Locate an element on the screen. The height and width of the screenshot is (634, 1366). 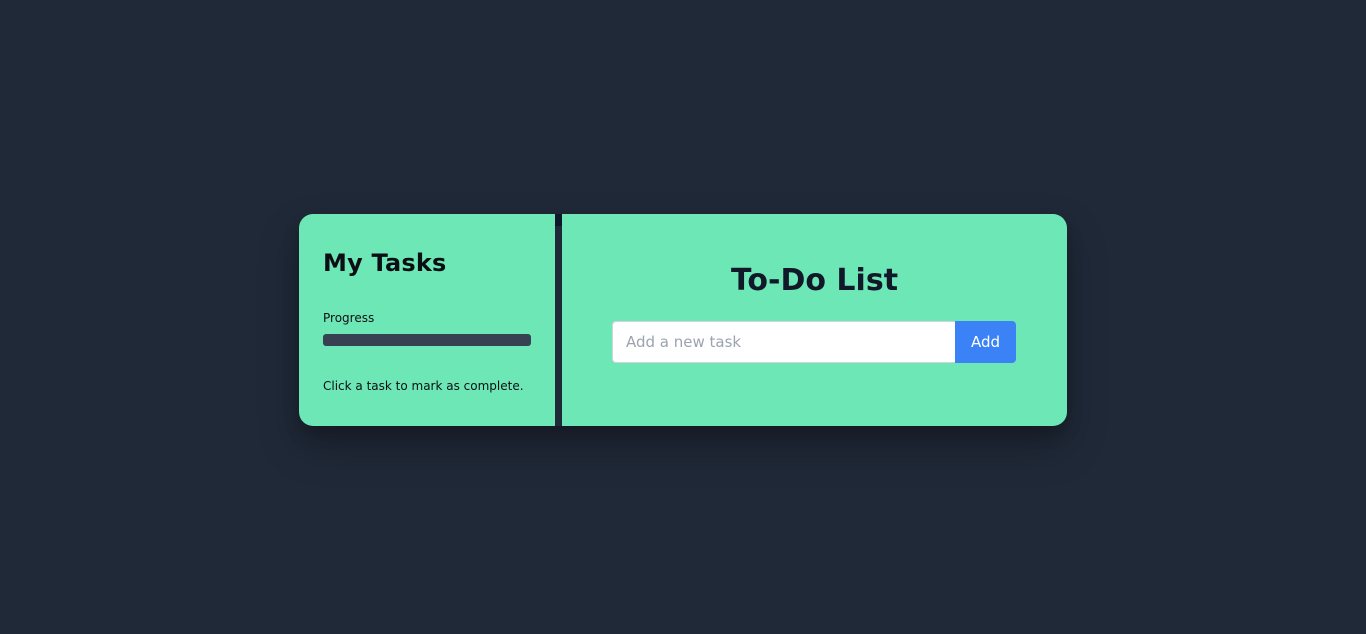
page-title: To-Do List is located at coordinates (814, 280).